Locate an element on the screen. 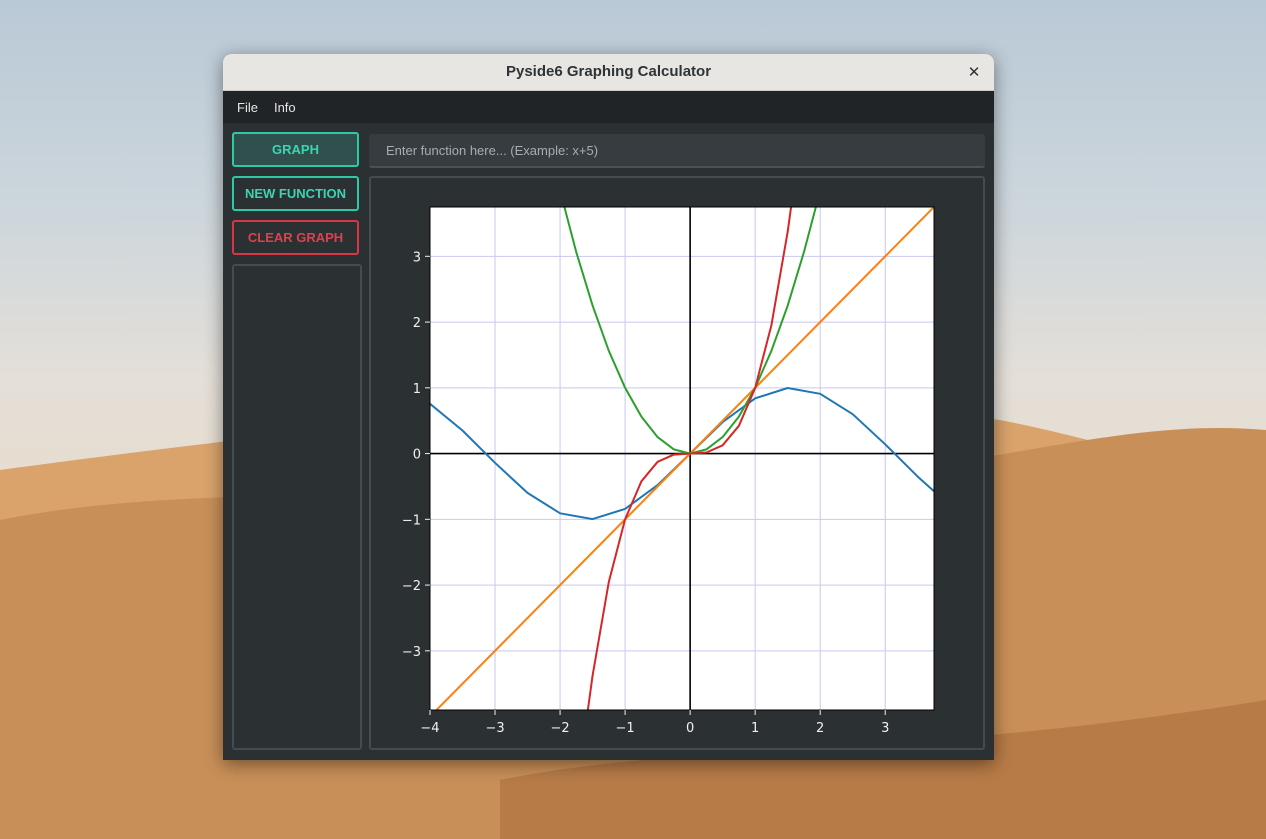 The width and height of the screenshot is (1266, 839). x-tick-label: −1 is located at coordinates (625, 728).